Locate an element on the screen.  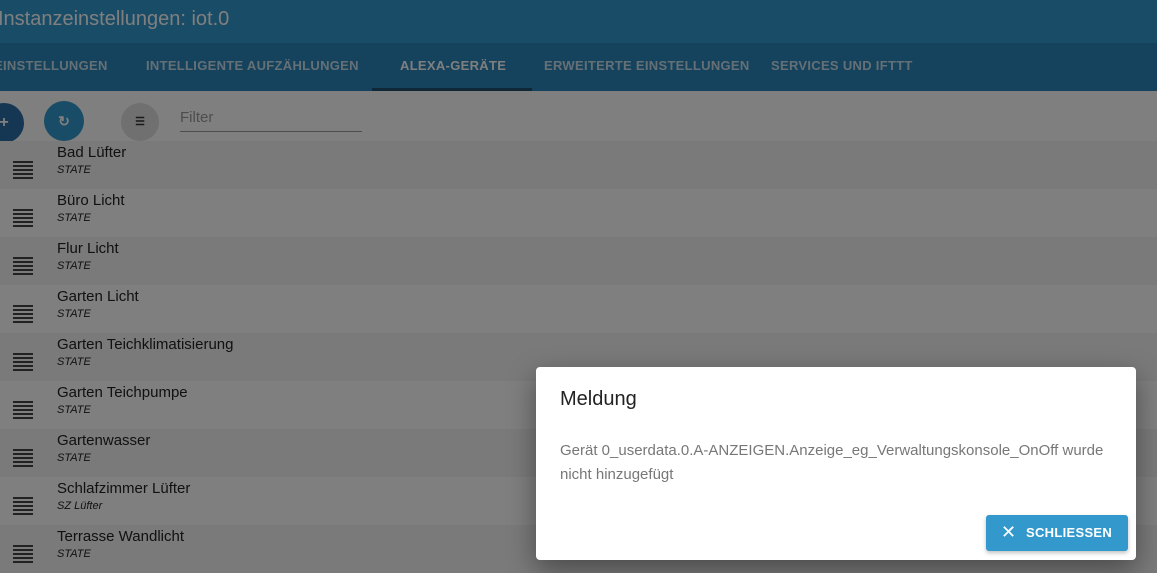
dialog-title: Meldung is located at coordinates (598, 399).